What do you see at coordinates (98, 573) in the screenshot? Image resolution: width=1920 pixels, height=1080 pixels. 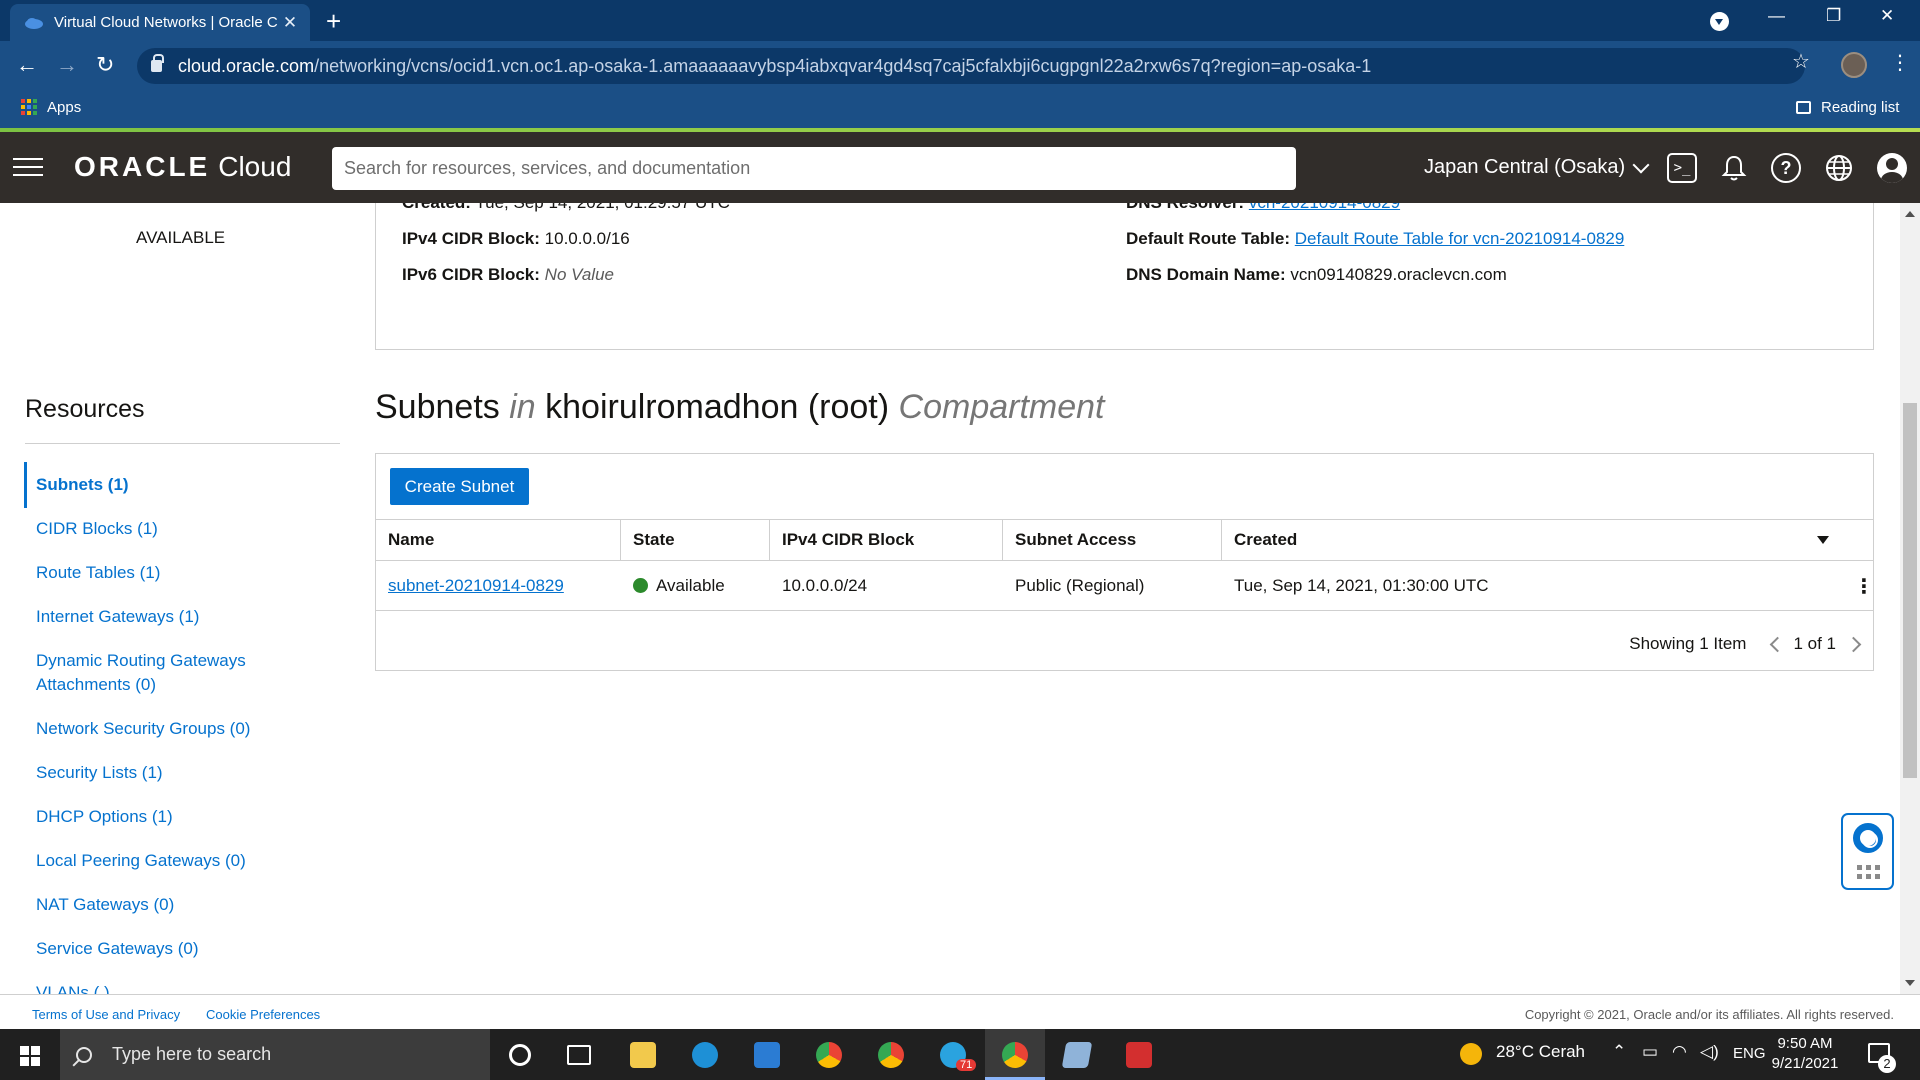 I see `sidebar-item-route-tables: Route Tables (1)` at bounding box center [98, 573].